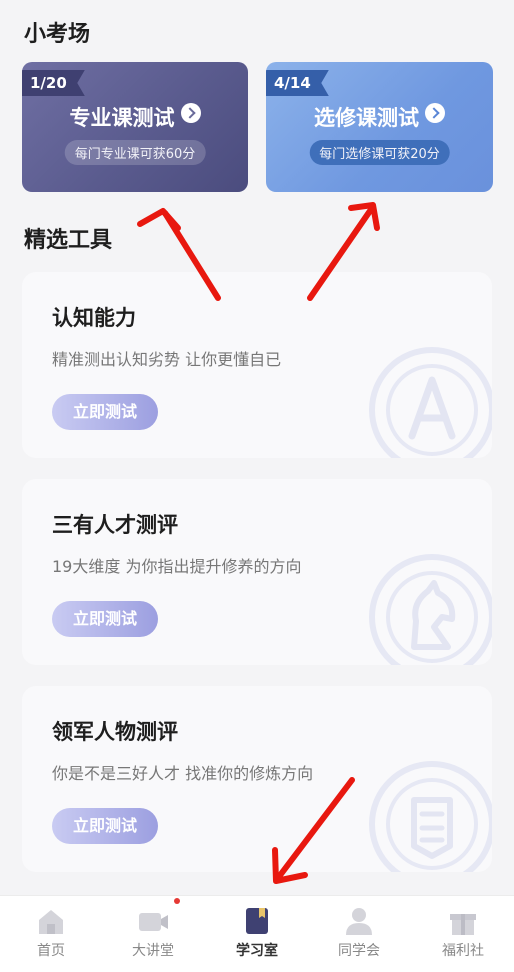 Image resolution: width=514 pixels, height=972 pixels. I want to click on book-icon, so click(257, 921).